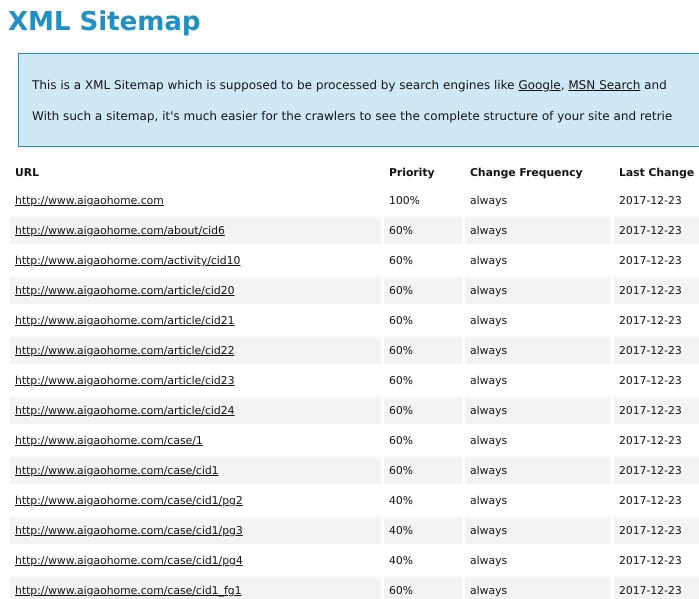  Describe the element at coordinates (274, 85) in the screenshot. I see `intro-text: This is a XML Sitemap which is supposed to be processed by search engines like` at that location.